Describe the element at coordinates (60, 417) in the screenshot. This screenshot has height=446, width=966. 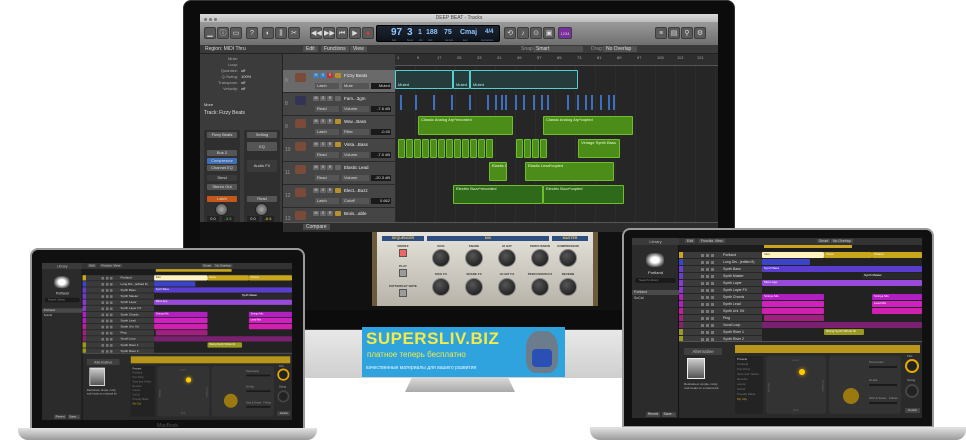
I see `revert-button: Revert` at that location.